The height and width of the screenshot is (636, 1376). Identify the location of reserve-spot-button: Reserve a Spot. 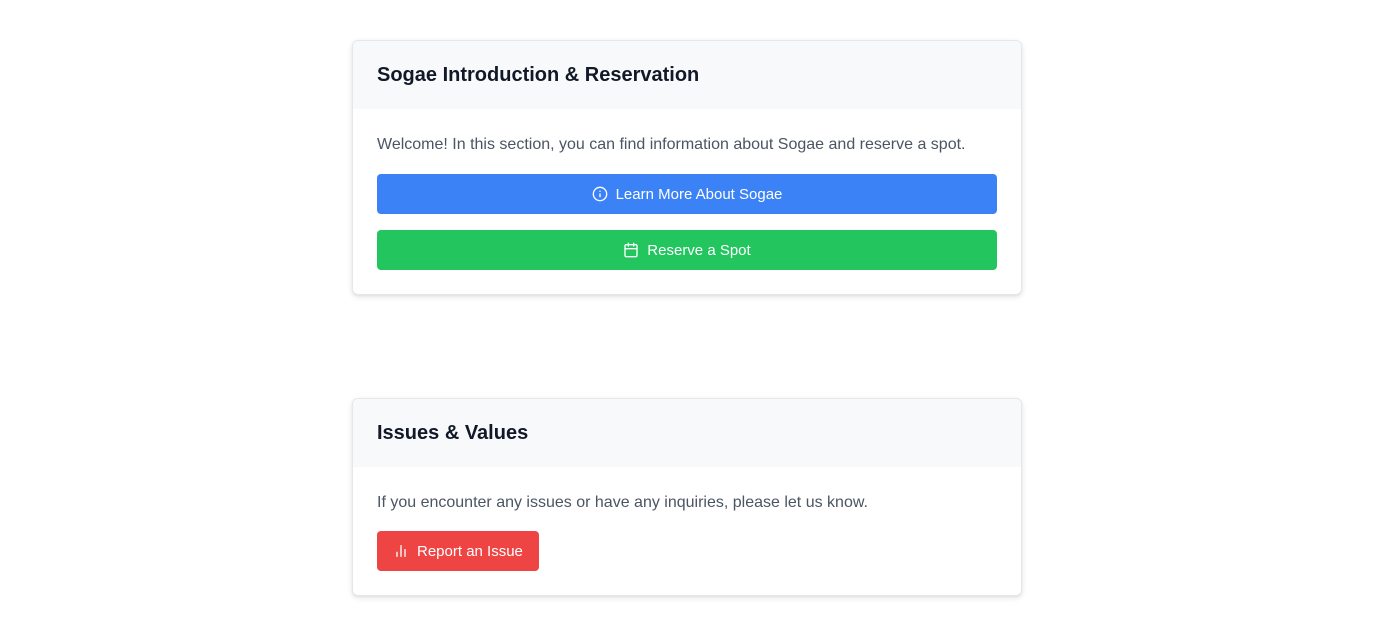
(687, 250).